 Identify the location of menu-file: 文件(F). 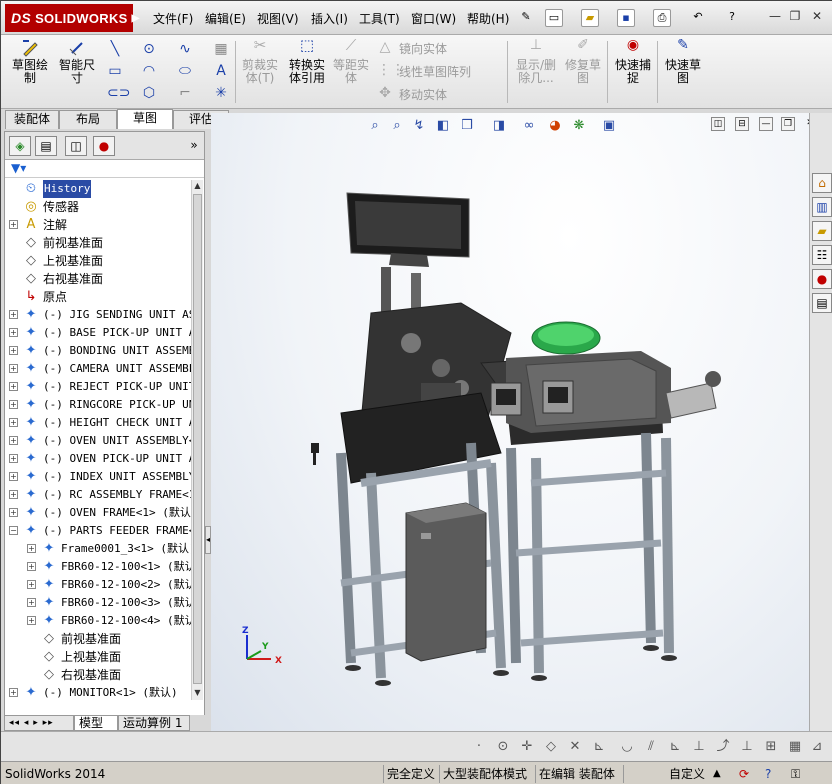
(173, 18).